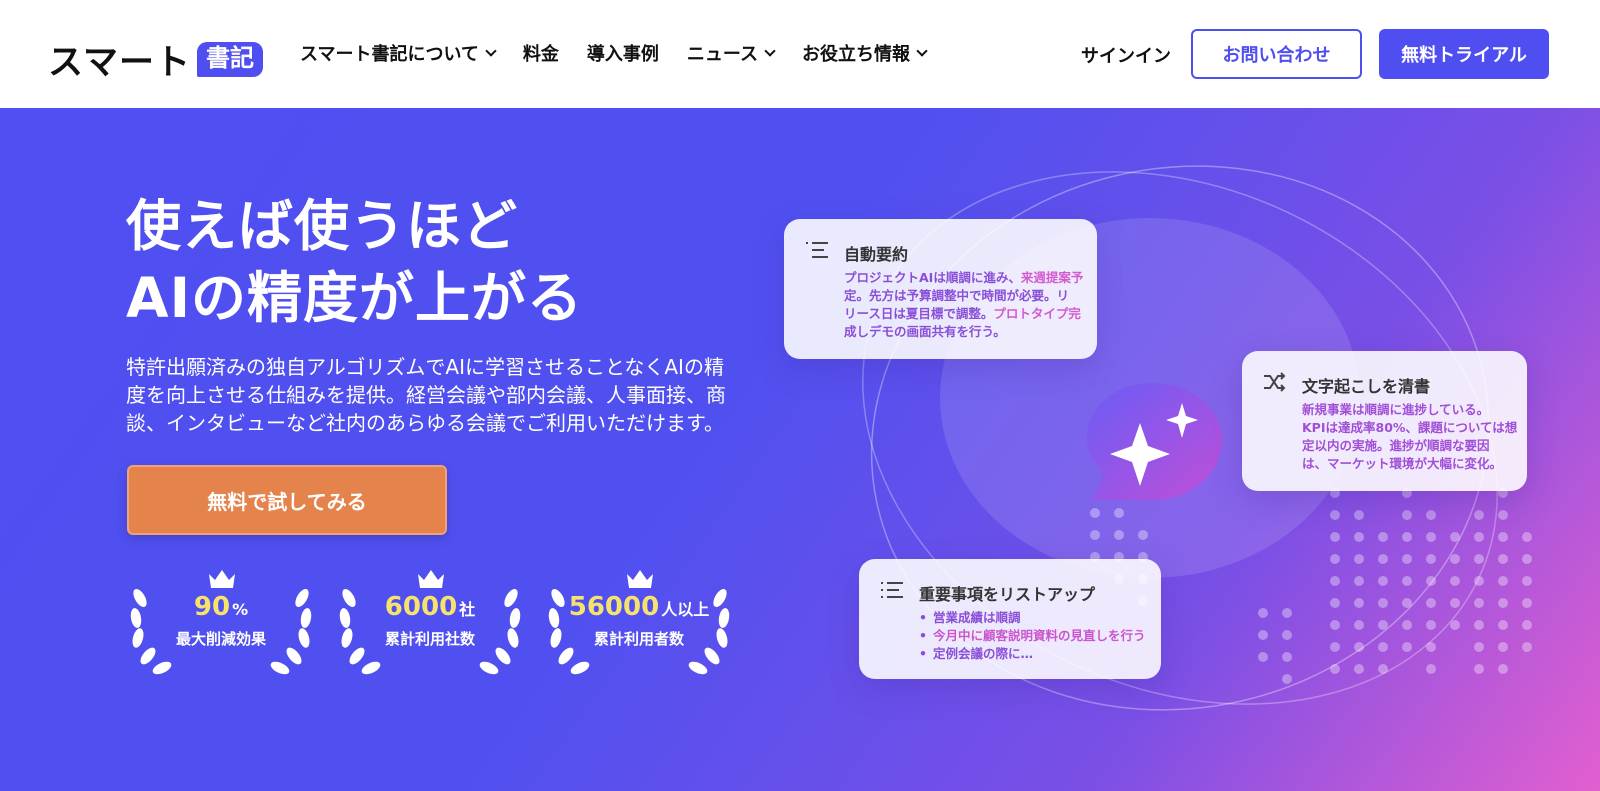 This screenshot has width=1600, height=791. What do you see at coordinates (287, 500) in the screenshot?
I see `try-free-button: 無料で試してみる` at bounding box center [287, 500].